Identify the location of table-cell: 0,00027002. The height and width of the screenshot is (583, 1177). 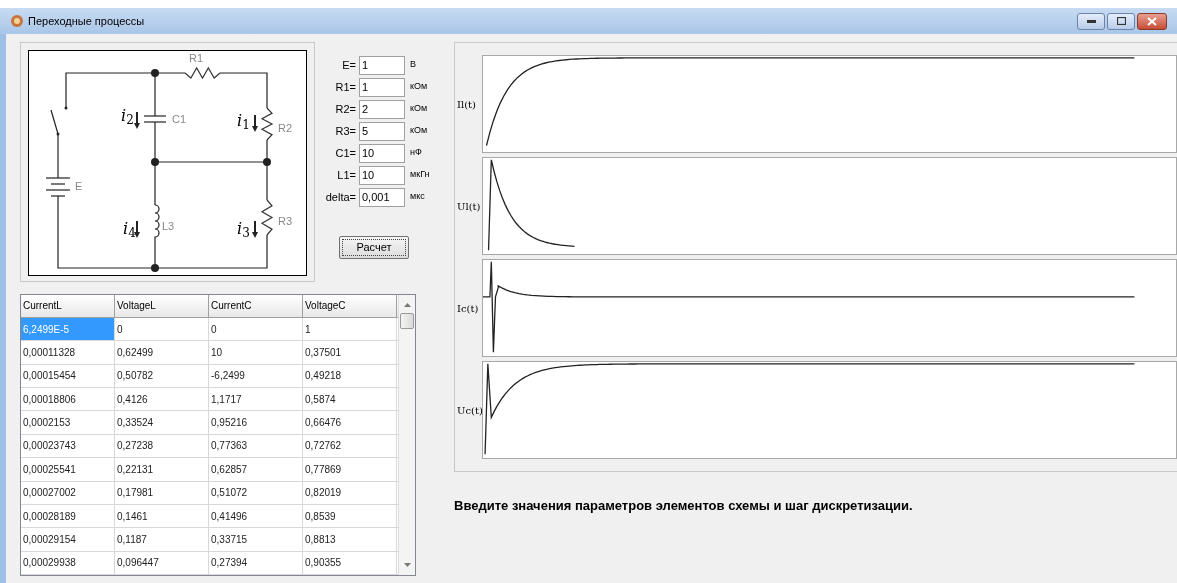
(68, 492).